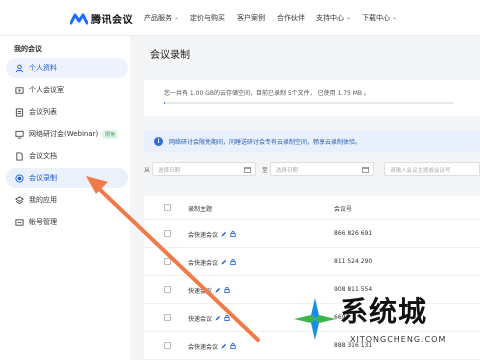  I want to click on nav-item-label: 支持中心, so click(330, 18).